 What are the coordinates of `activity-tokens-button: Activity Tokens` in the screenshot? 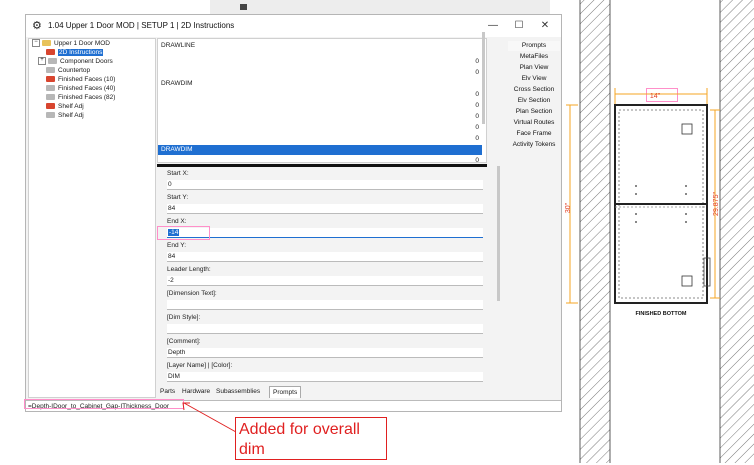 It's located at (534, 145).